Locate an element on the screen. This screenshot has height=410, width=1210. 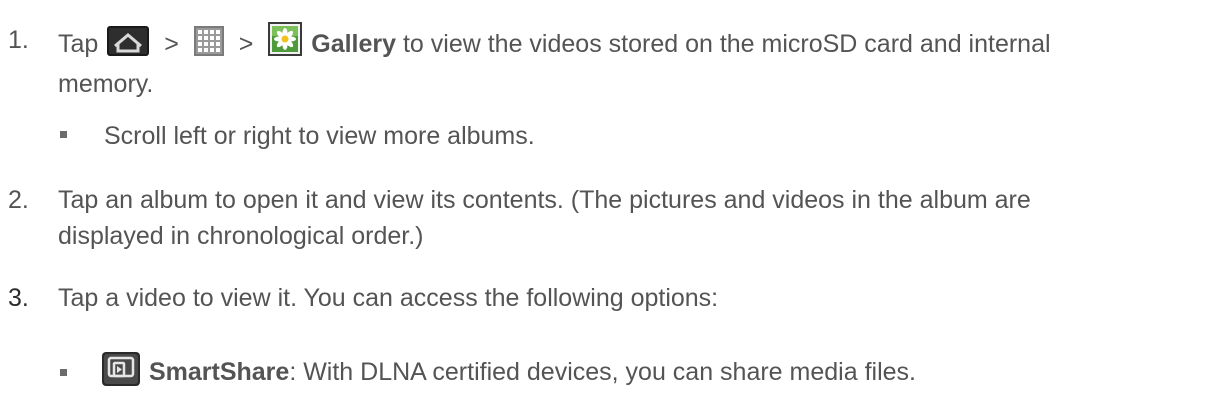
step-number: 3. is located at coordinates (18, 298).